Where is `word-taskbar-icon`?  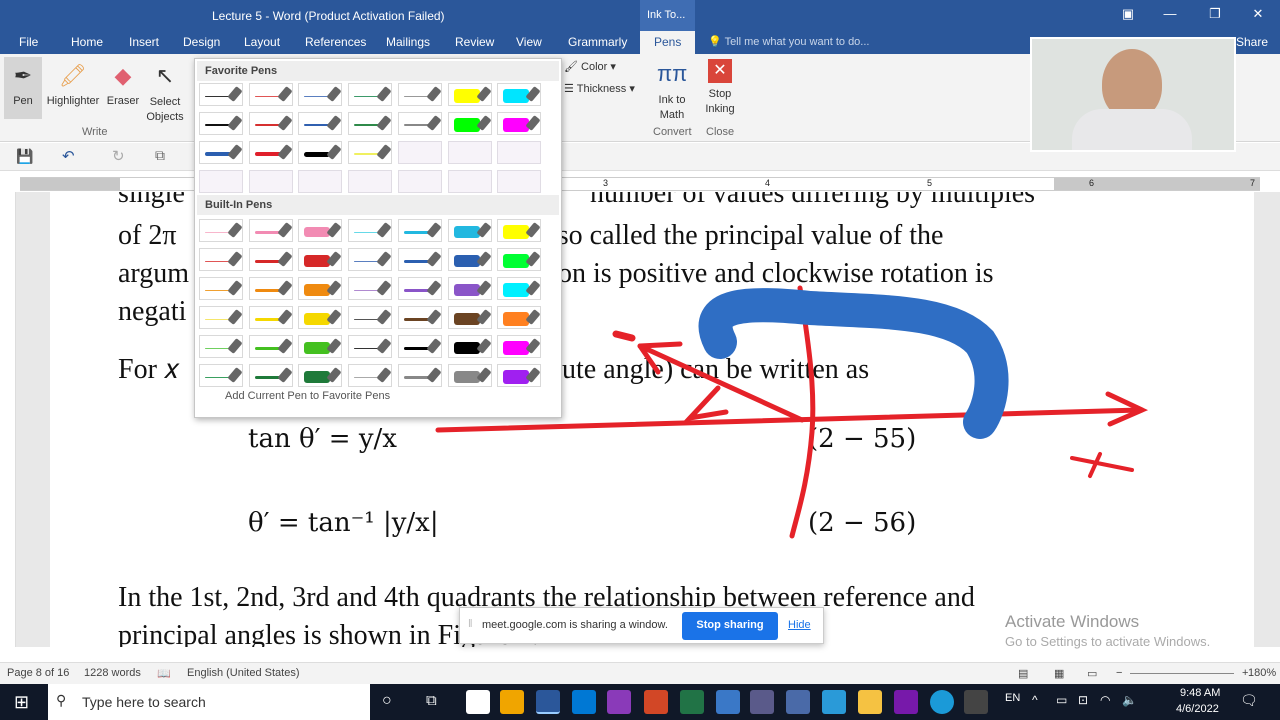 word-taskbar-icon is located at coordinates (548, 702).